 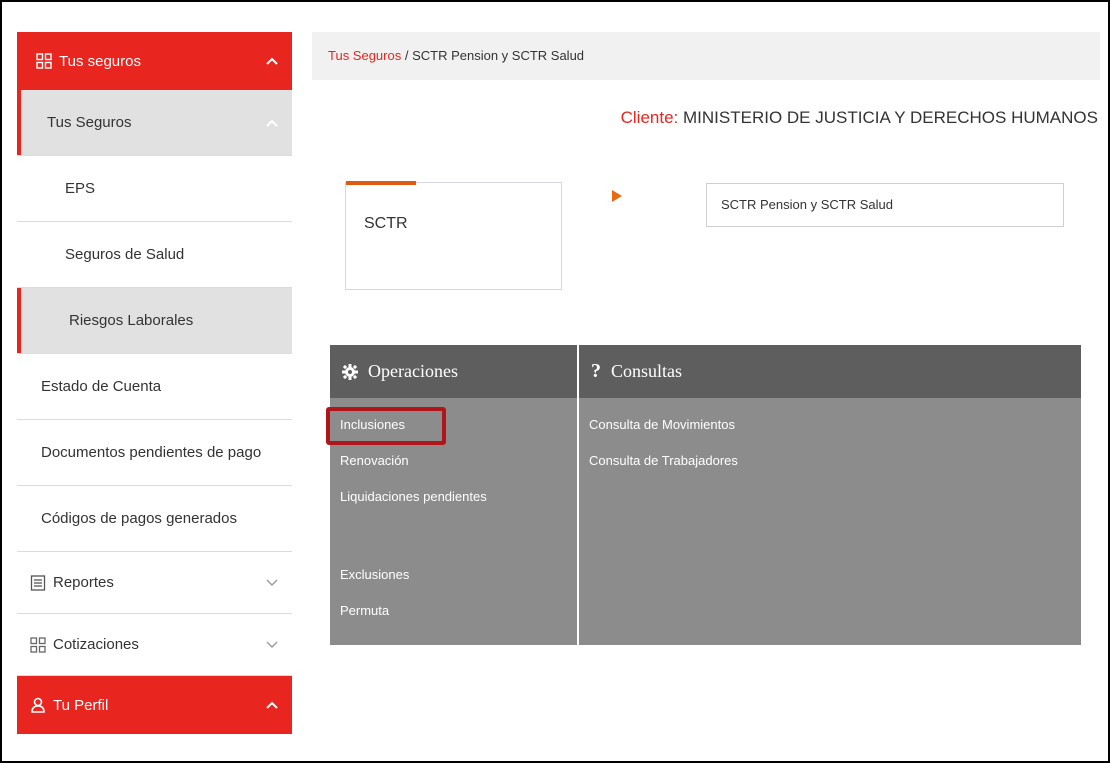 I want to click on sidebar-item-reportes: Reportes, so click(x=154, y=583).